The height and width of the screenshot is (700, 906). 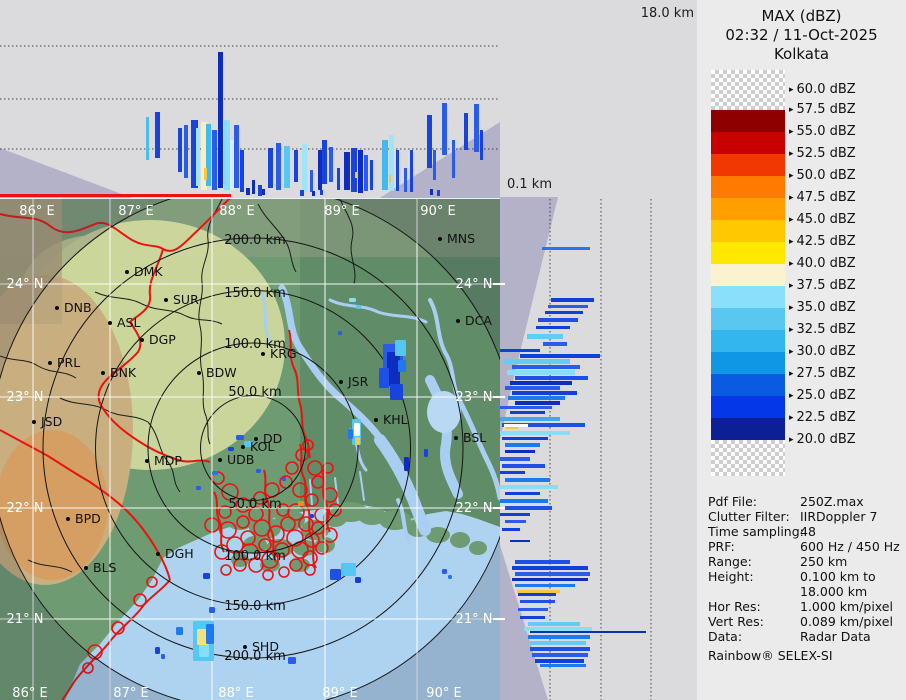 I want to click on city-label: DNB, so click(x=78, y=307).